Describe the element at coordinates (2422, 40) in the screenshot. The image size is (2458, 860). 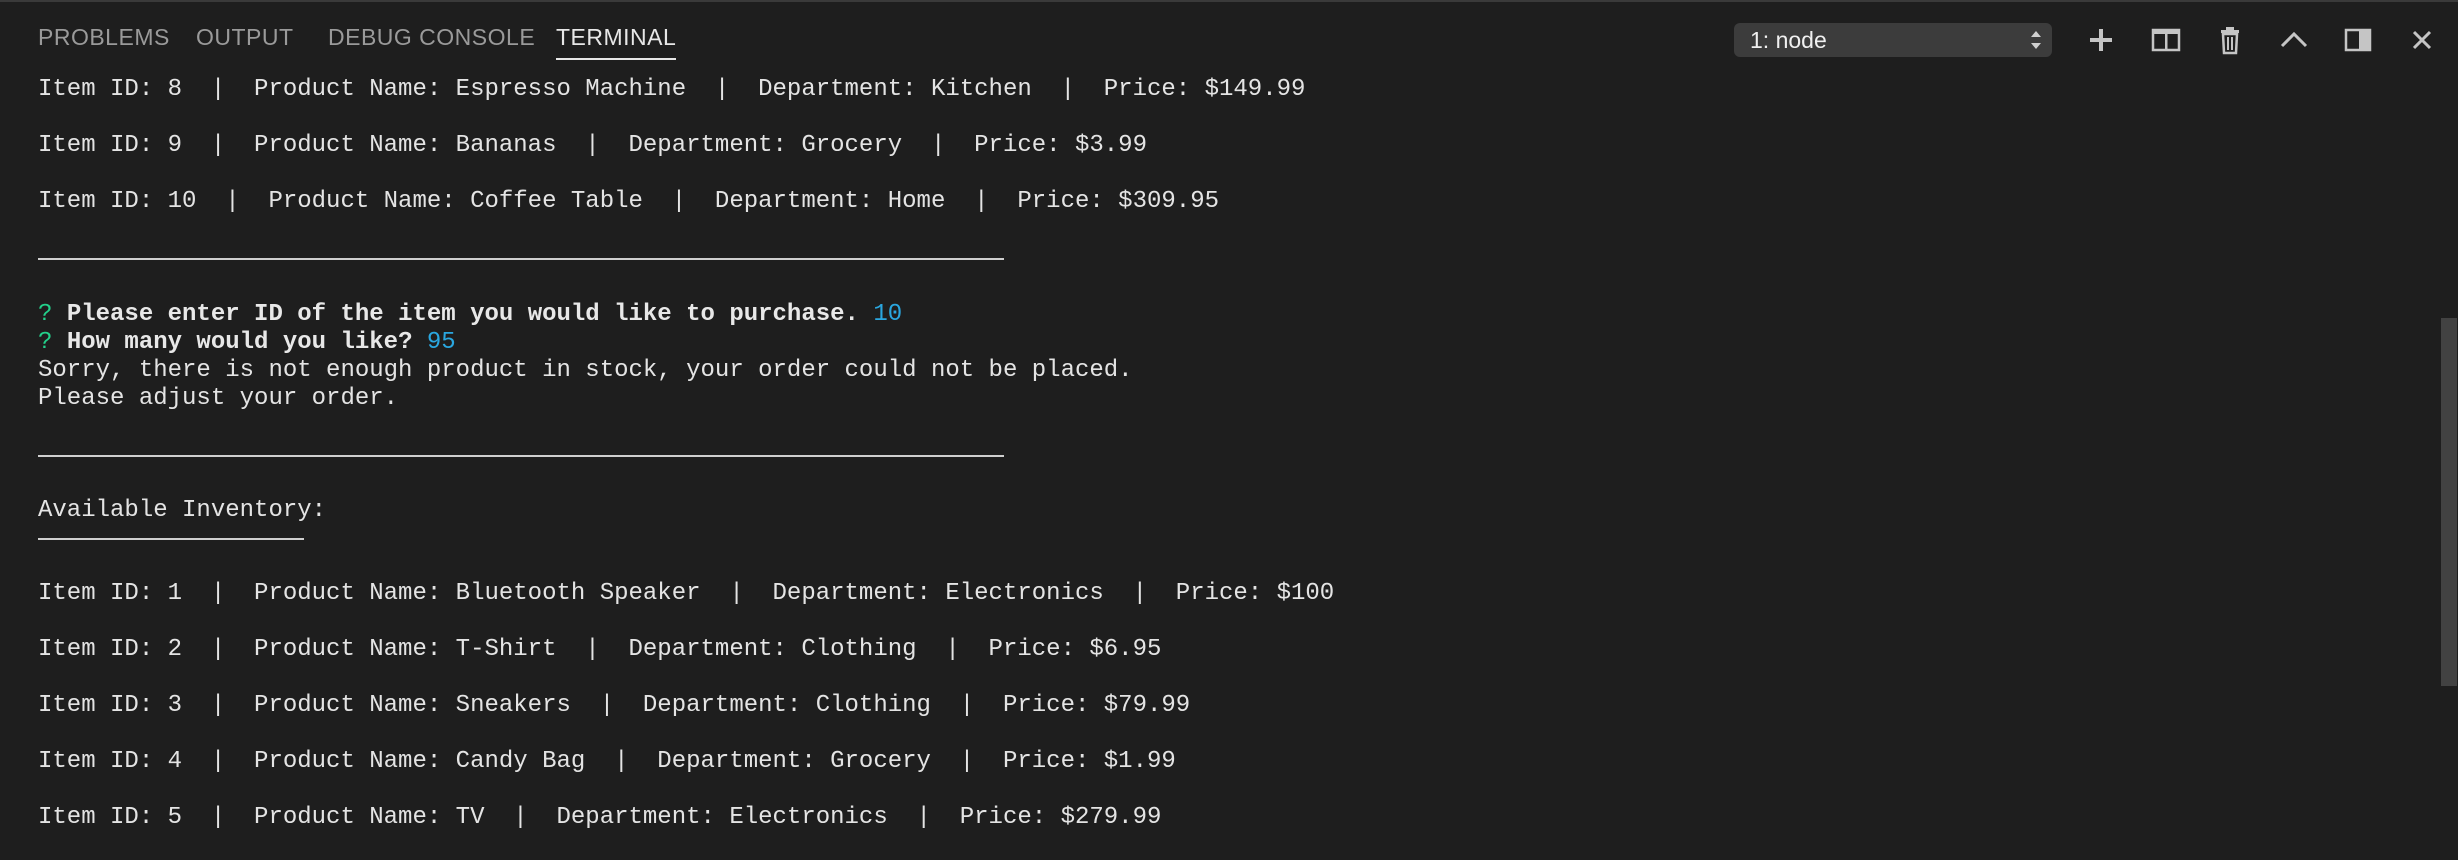
I see `close-icon` at that location.